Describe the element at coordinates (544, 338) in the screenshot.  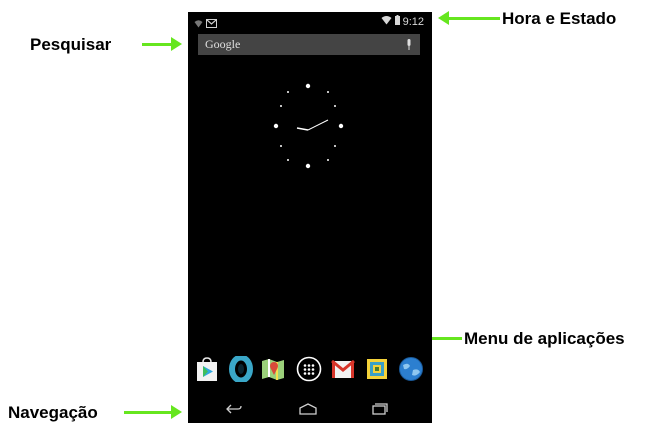
I see `callout-app-menu: Menu de aplicações` at that location.